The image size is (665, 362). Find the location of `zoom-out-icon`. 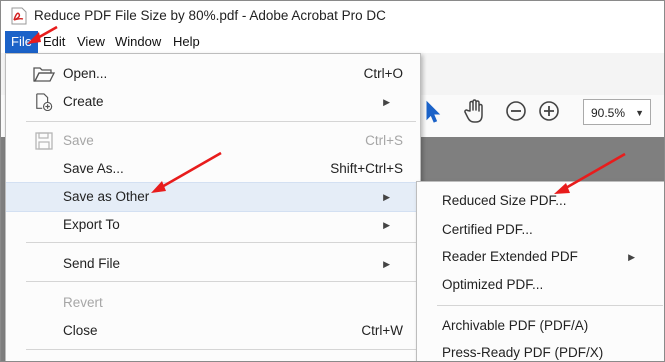

zoom-out-icon is located at coordinates (516, 111).